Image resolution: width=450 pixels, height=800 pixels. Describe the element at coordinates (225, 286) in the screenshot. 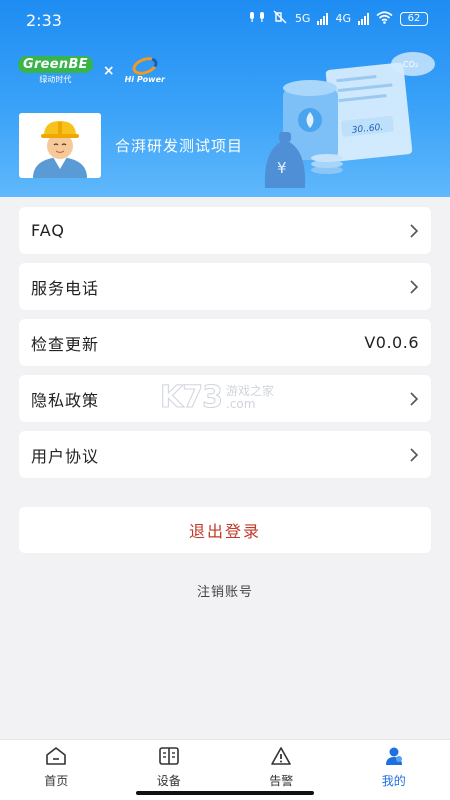

I see `menu-item-service-phone: 服务电话` at that location.